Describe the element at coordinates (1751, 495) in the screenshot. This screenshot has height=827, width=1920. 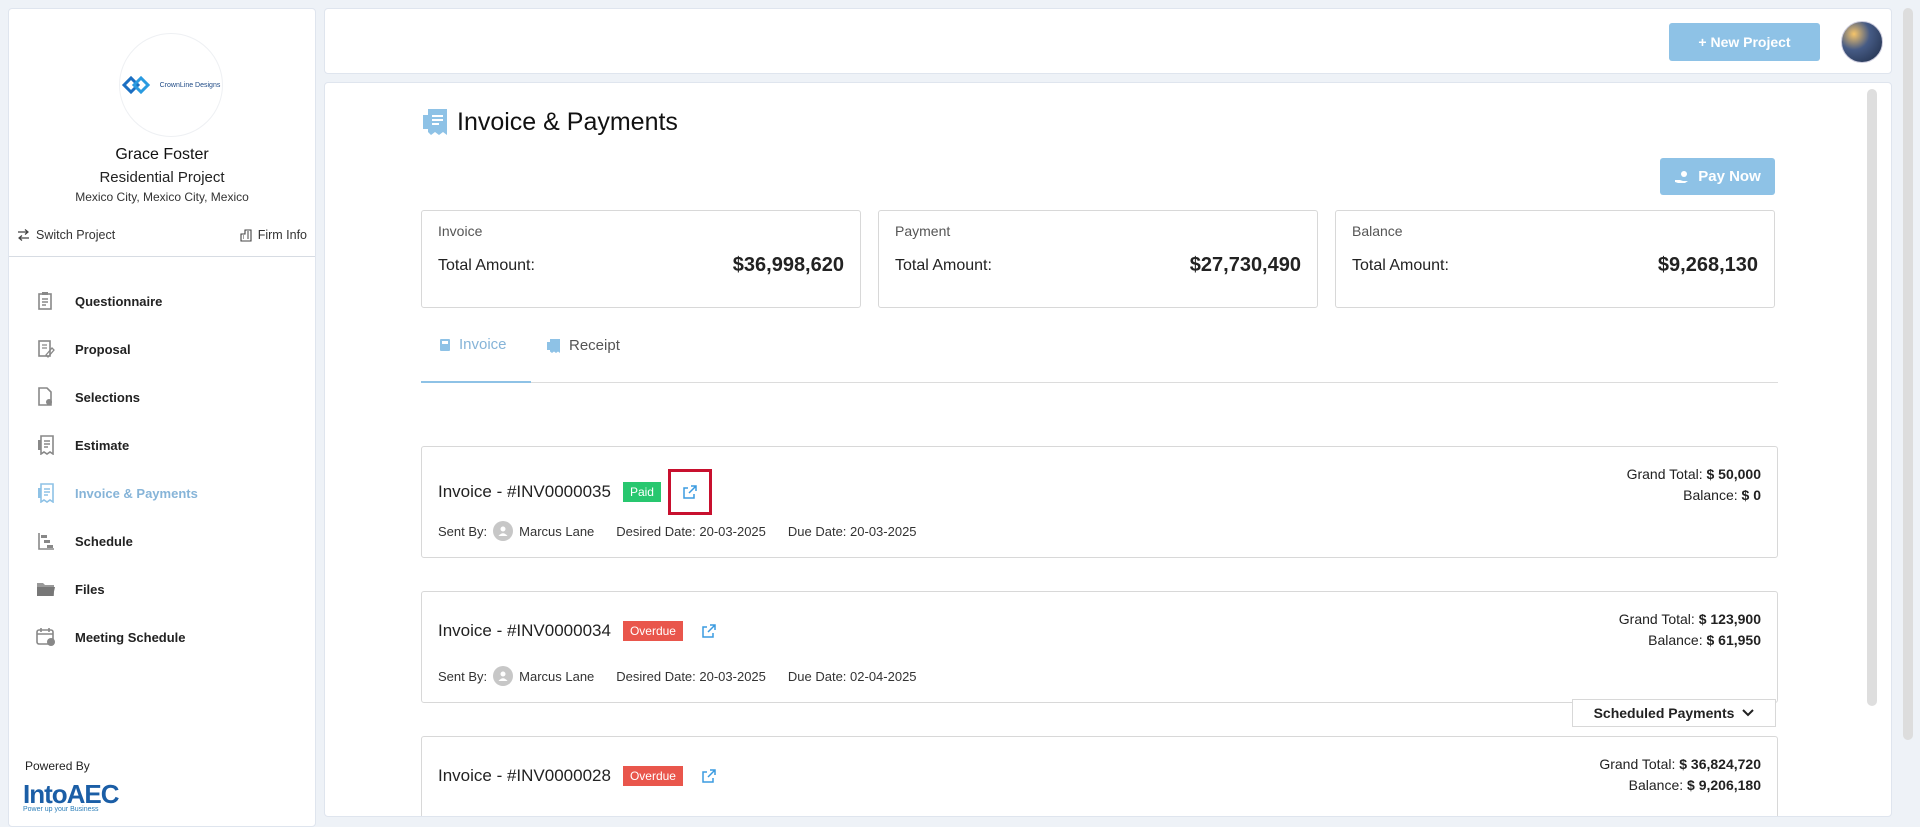
I see `balance-value: $ 0` at that location.